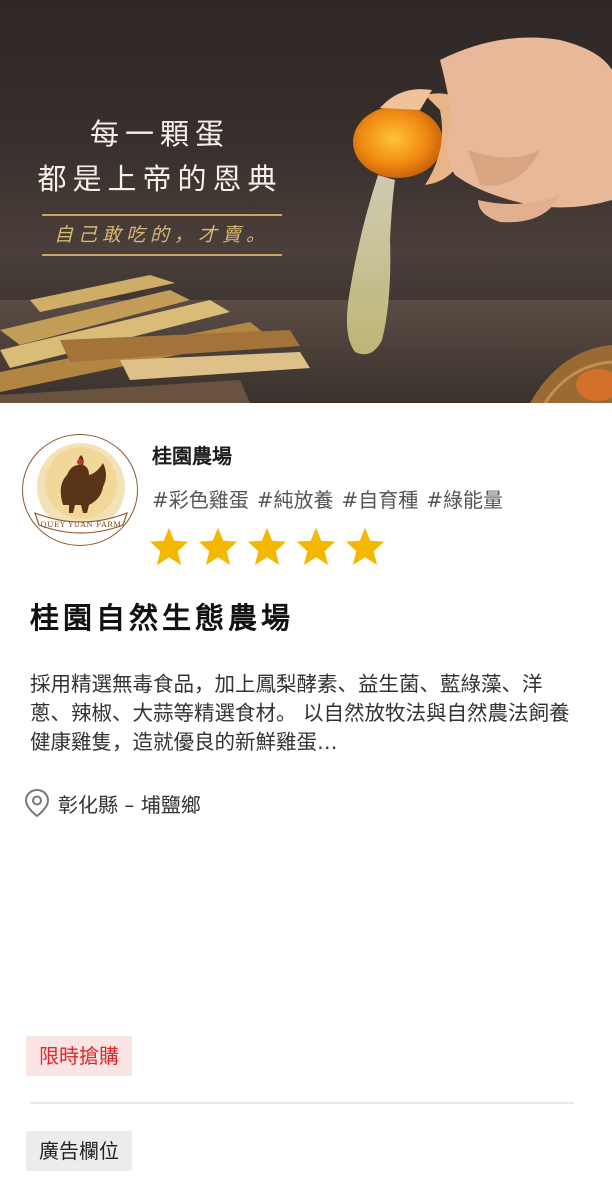  I want to click on location-text: 彰化縣 – 埔鹽鄉, so click(129, 804).